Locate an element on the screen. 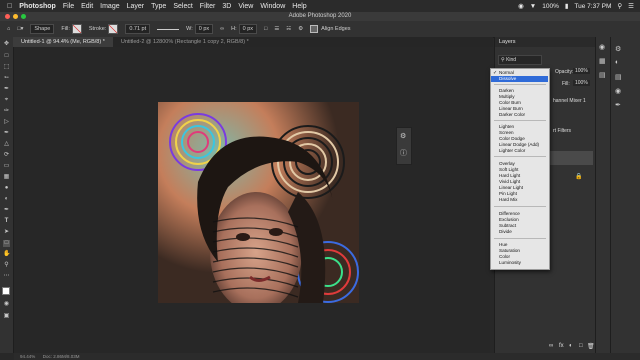  doc-size: Doc: 2.86M/8.03M is located at coordinates (61, 356).